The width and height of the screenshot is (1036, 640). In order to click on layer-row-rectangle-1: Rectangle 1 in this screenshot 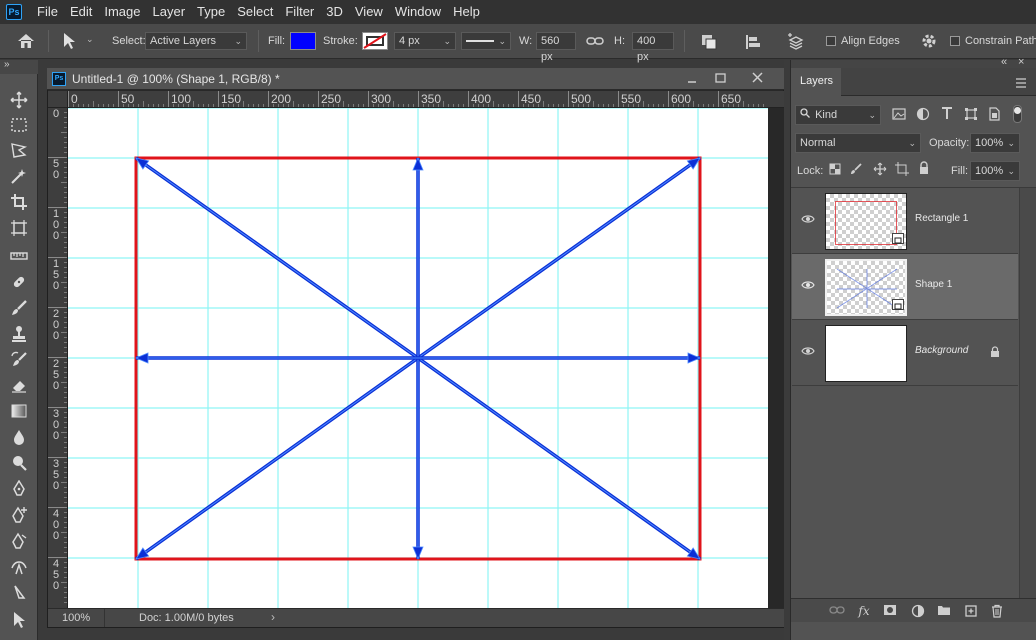, I will do `click(905, 221)`.